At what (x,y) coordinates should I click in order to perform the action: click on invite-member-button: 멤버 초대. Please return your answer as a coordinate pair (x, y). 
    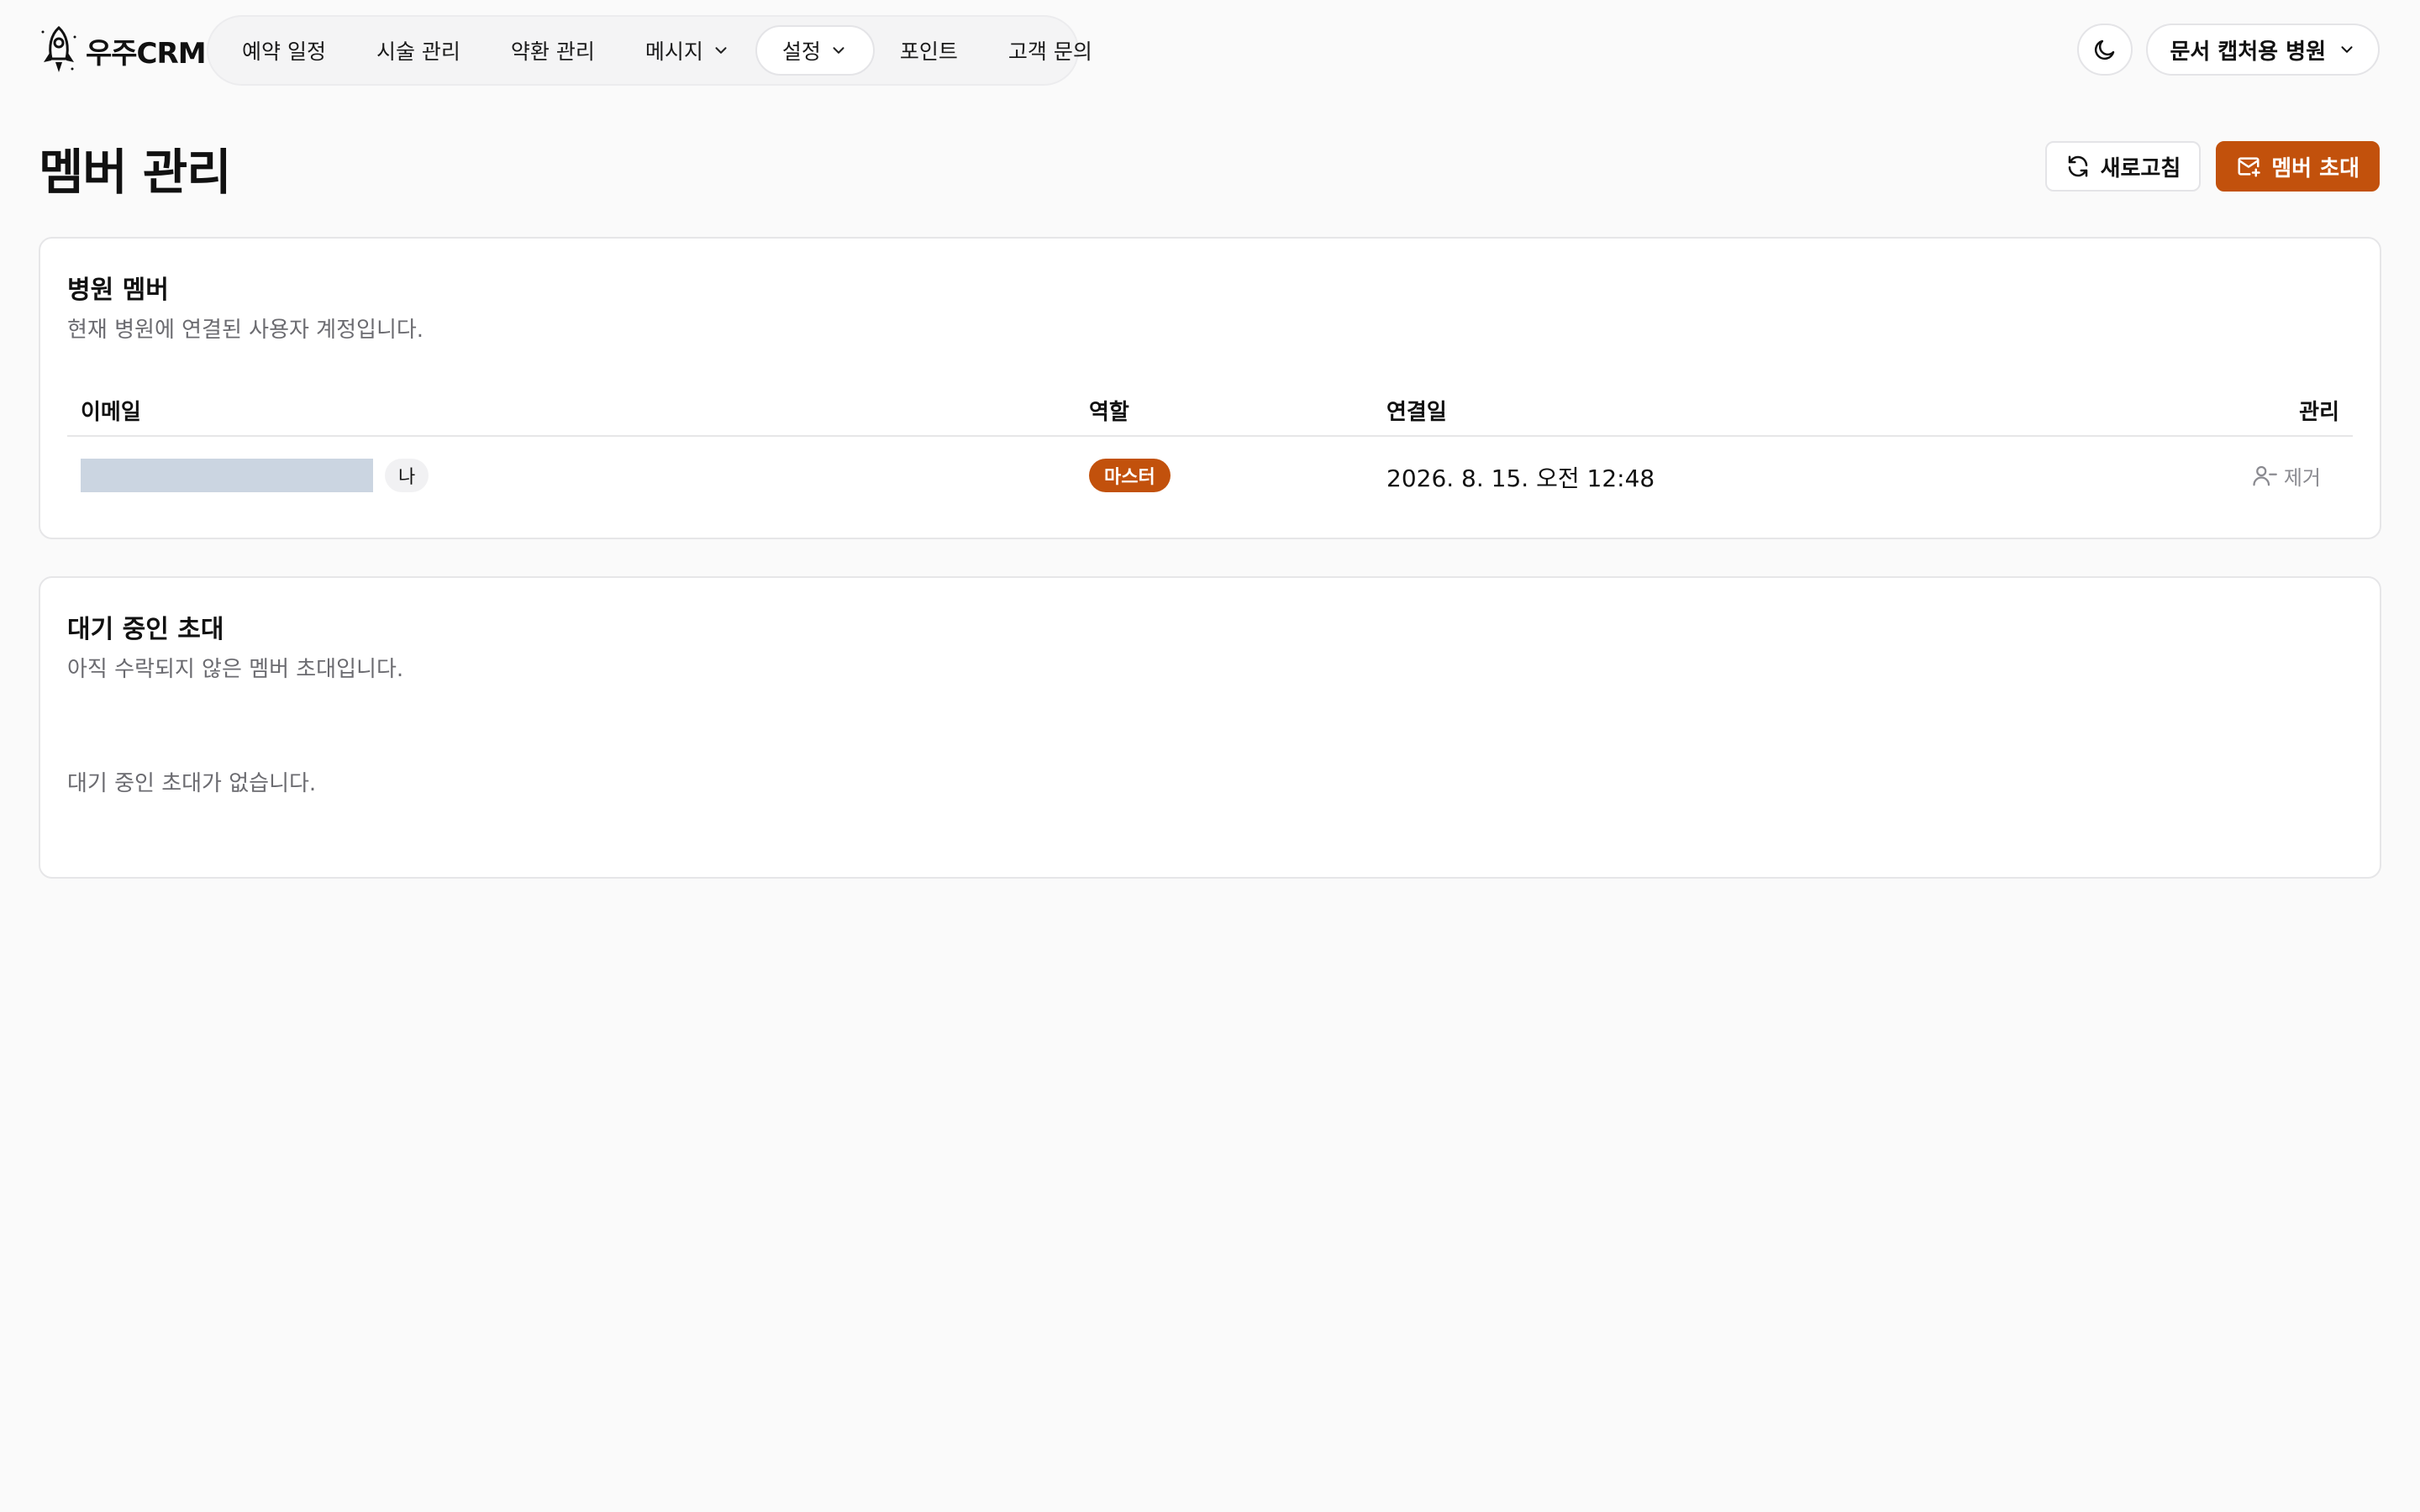
    Looking at the image, I should click on (2298, 166).